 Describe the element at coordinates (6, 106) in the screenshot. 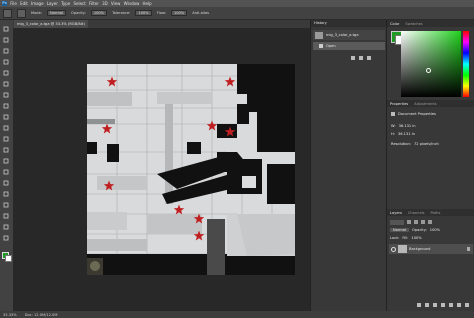

I see `brush-icon` at that location.